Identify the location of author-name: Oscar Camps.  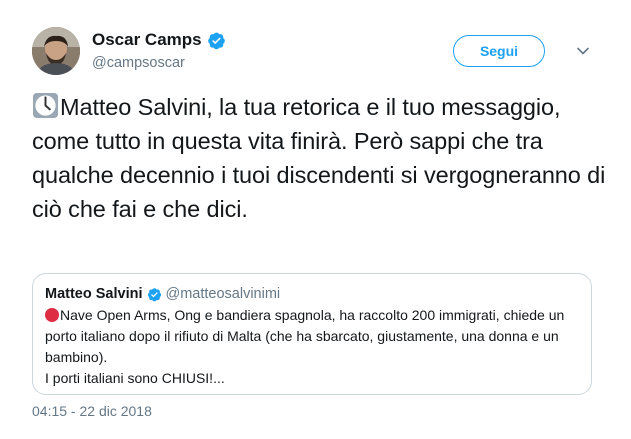
(147, 40).